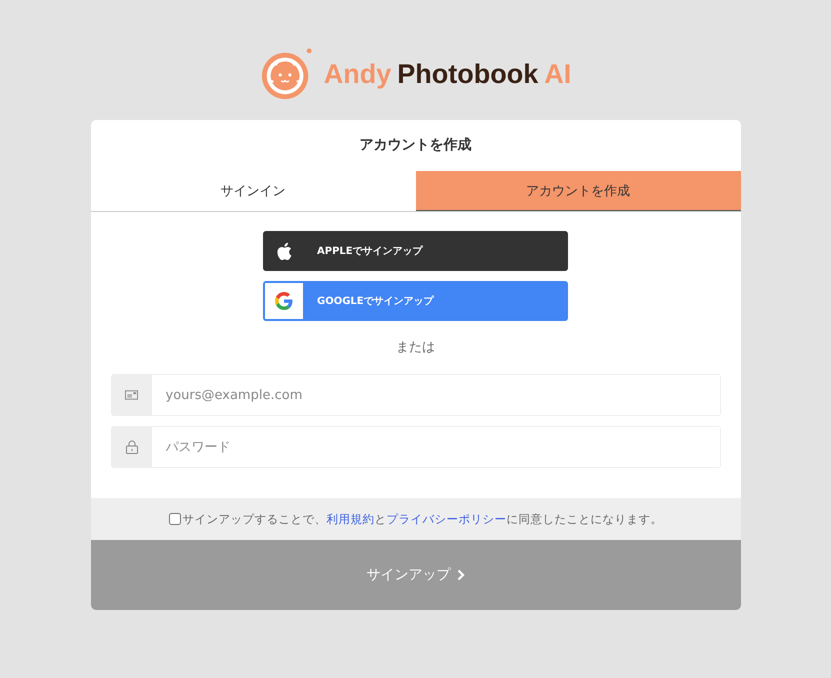 The image size is (831, 678). Describe the element at coordinates (460, 575) in the screenshot. I see `chevron-right-icon` at that location.